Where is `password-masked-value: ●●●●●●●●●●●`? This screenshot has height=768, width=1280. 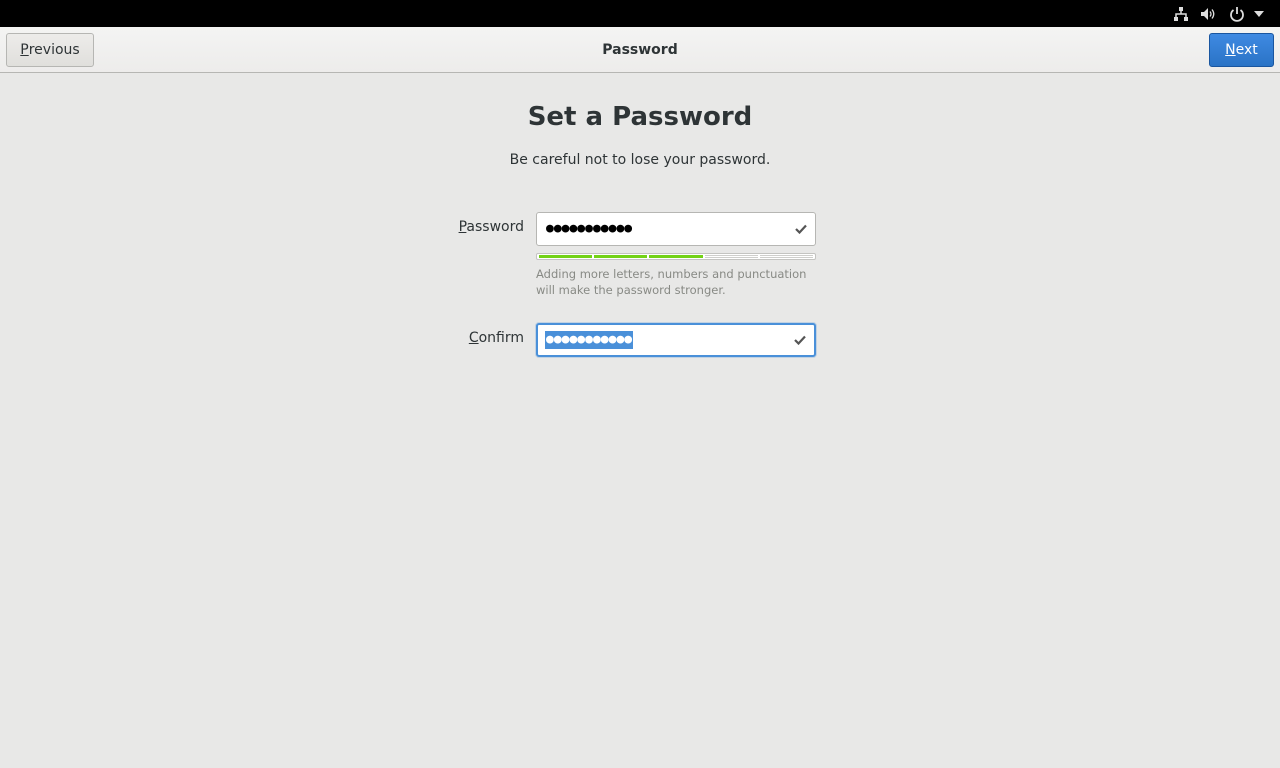
password-masked-value: ●●●●●●●●●●● is located at coordinates (589, 228).